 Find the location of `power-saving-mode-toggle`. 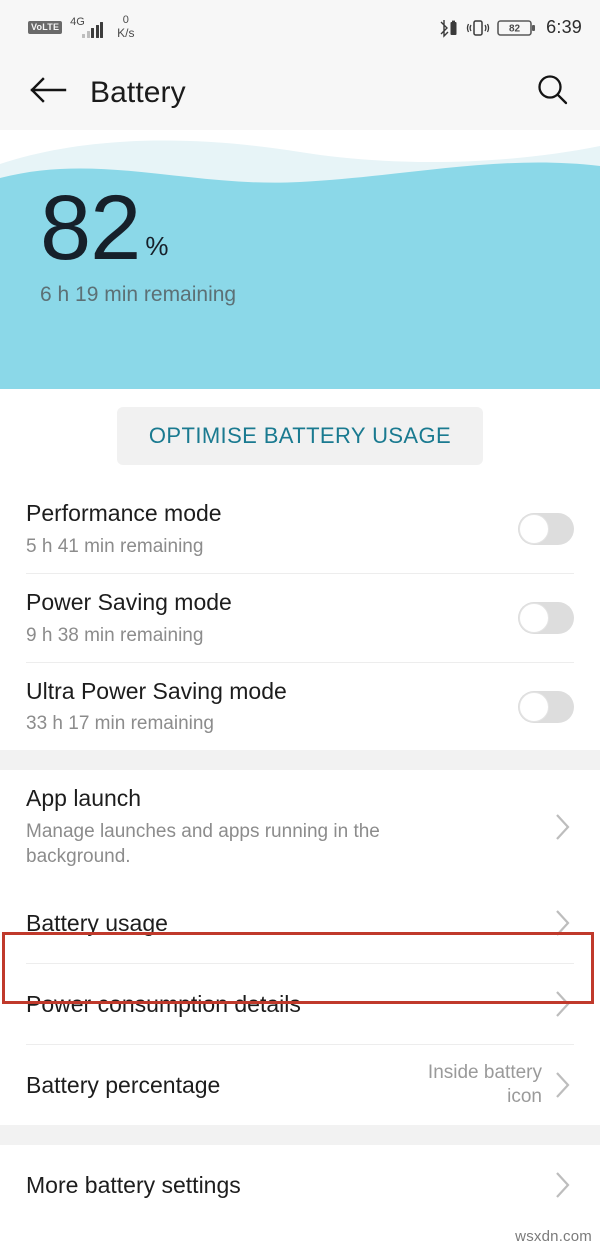

power-saving-mode-toggle is located at coordinates (546, 617).